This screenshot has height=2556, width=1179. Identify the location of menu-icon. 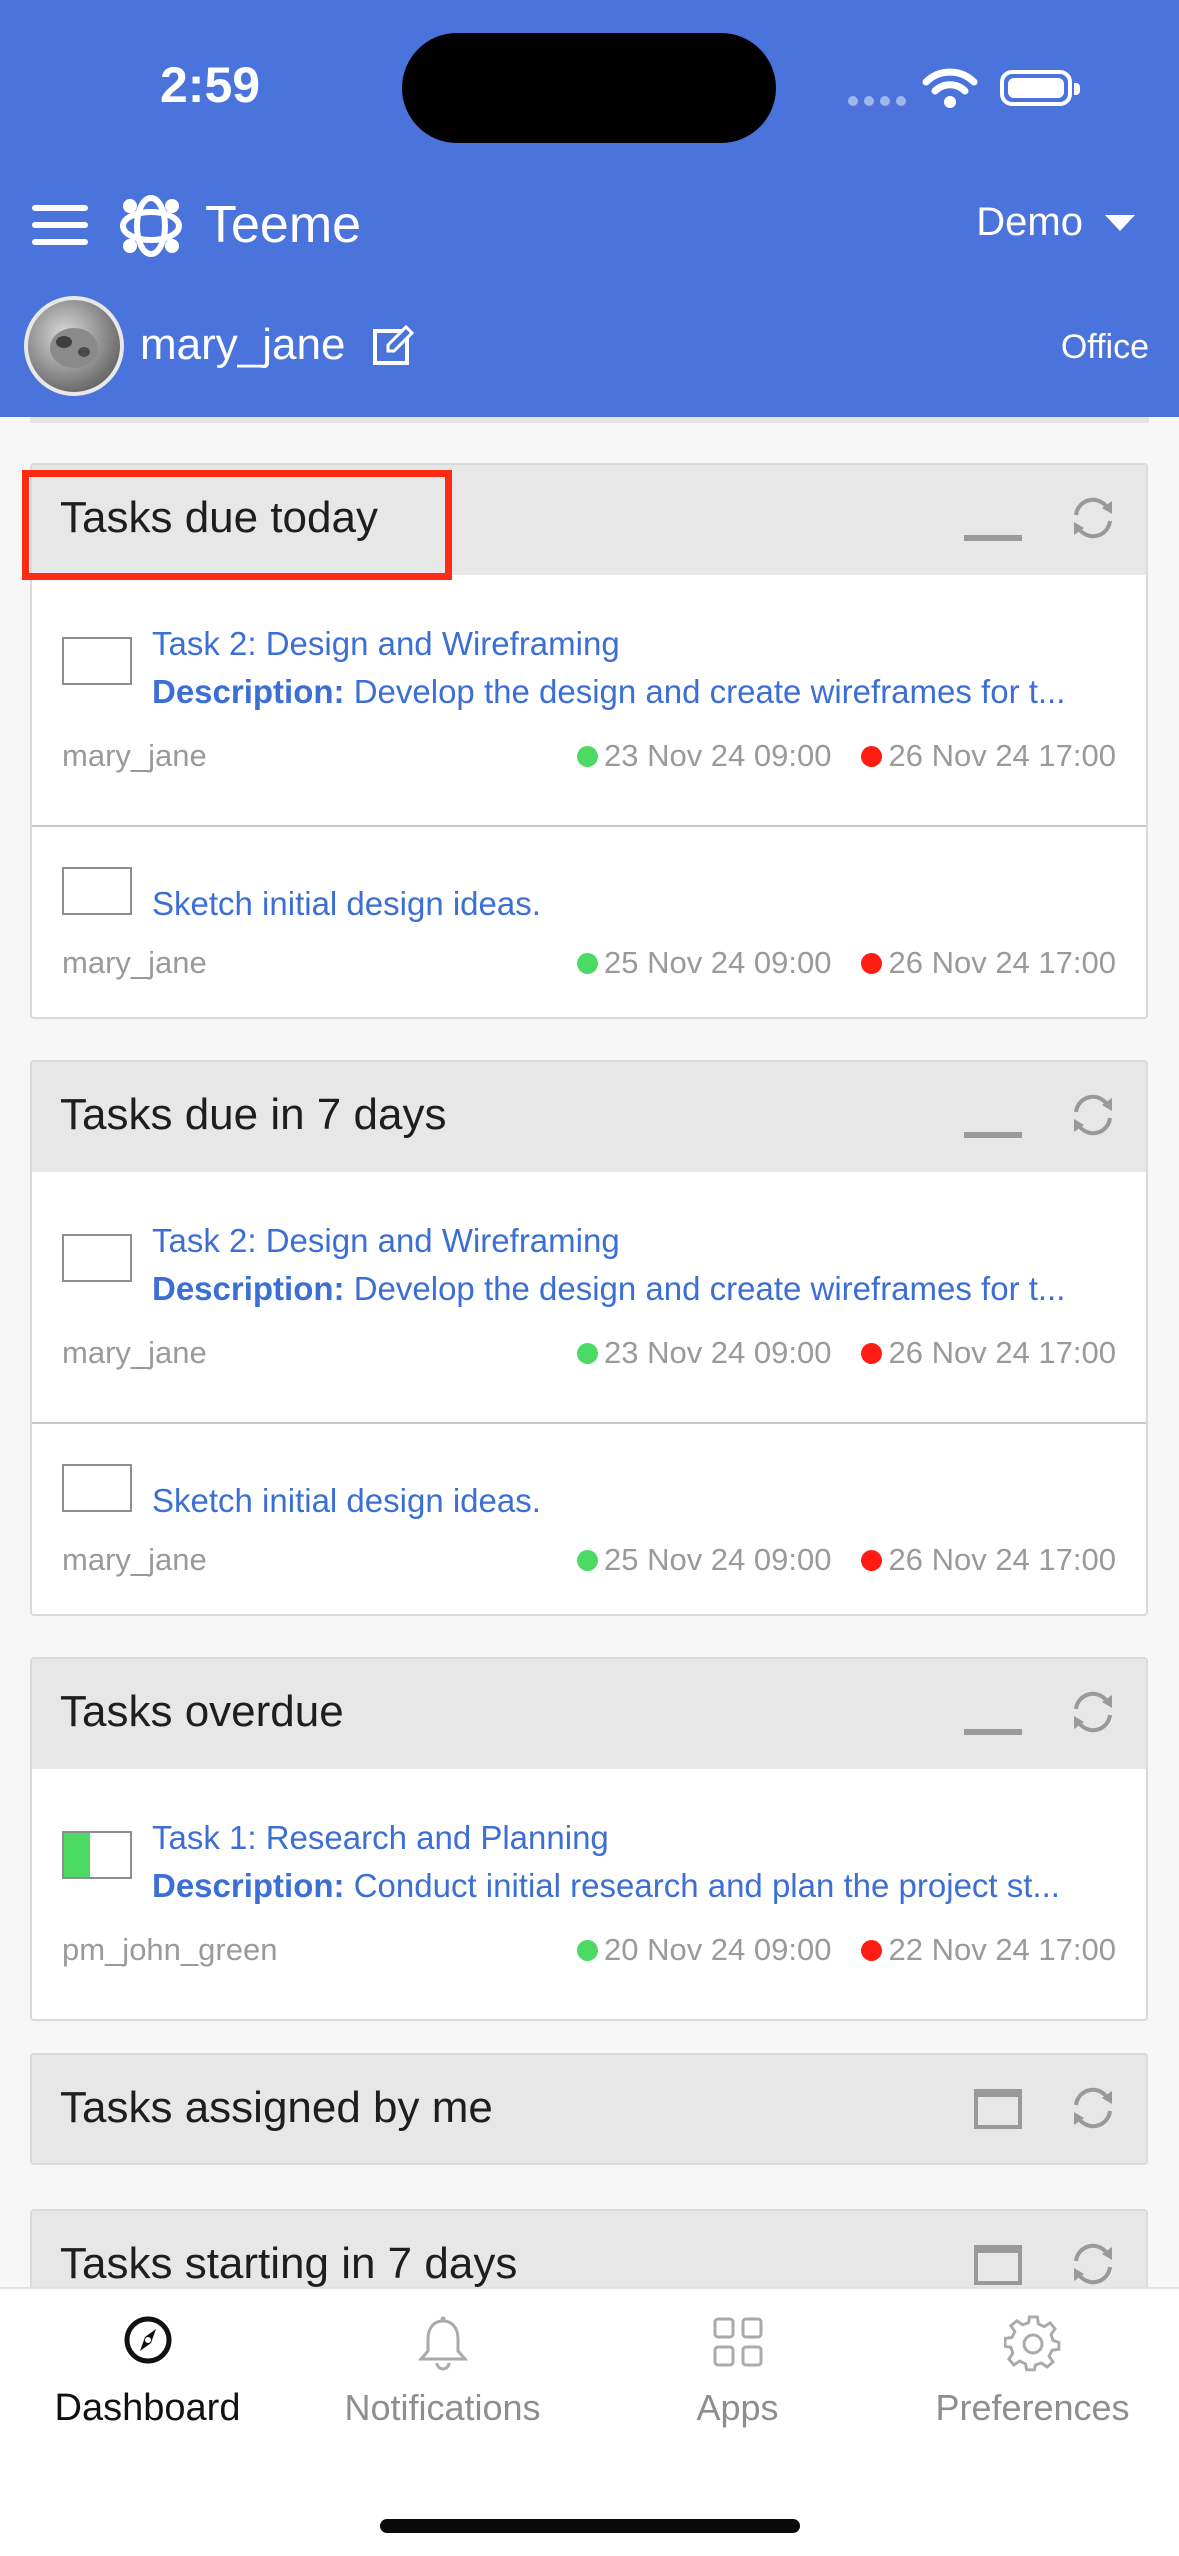
(60, 225).